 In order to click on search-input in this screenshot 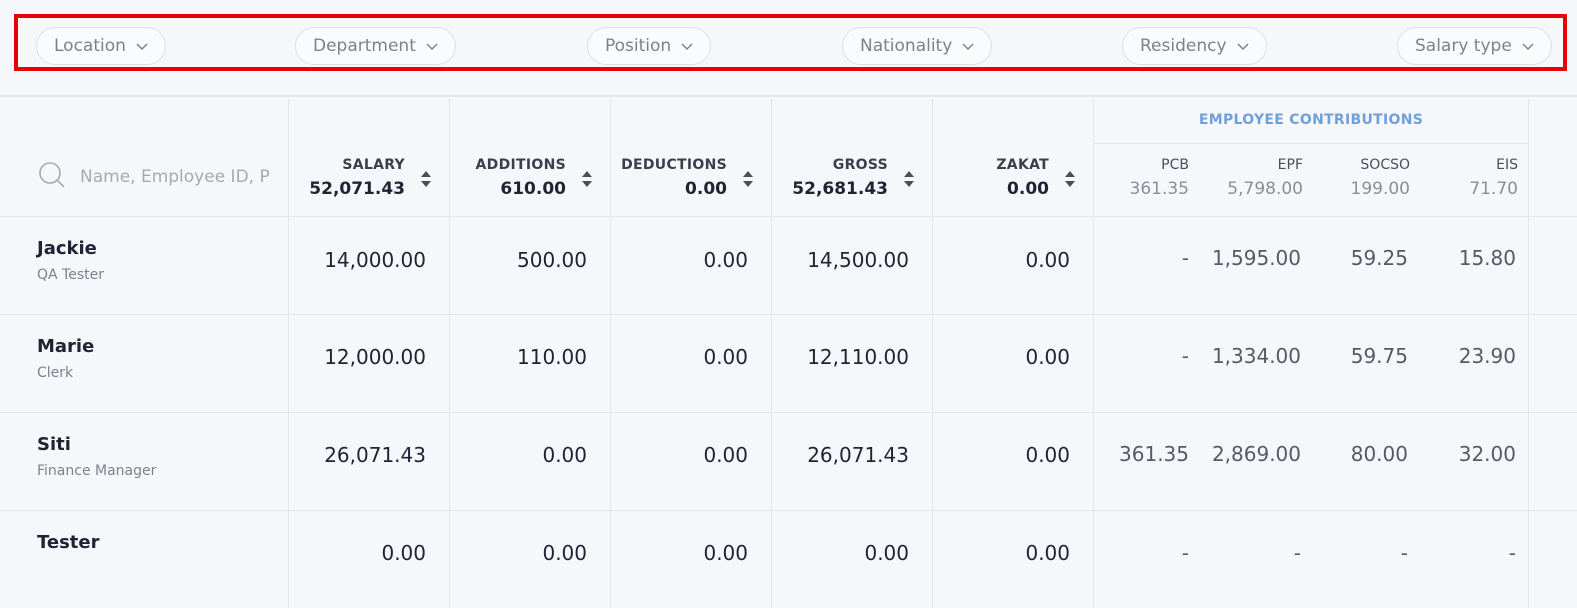, I will do `click(175, 177)`.